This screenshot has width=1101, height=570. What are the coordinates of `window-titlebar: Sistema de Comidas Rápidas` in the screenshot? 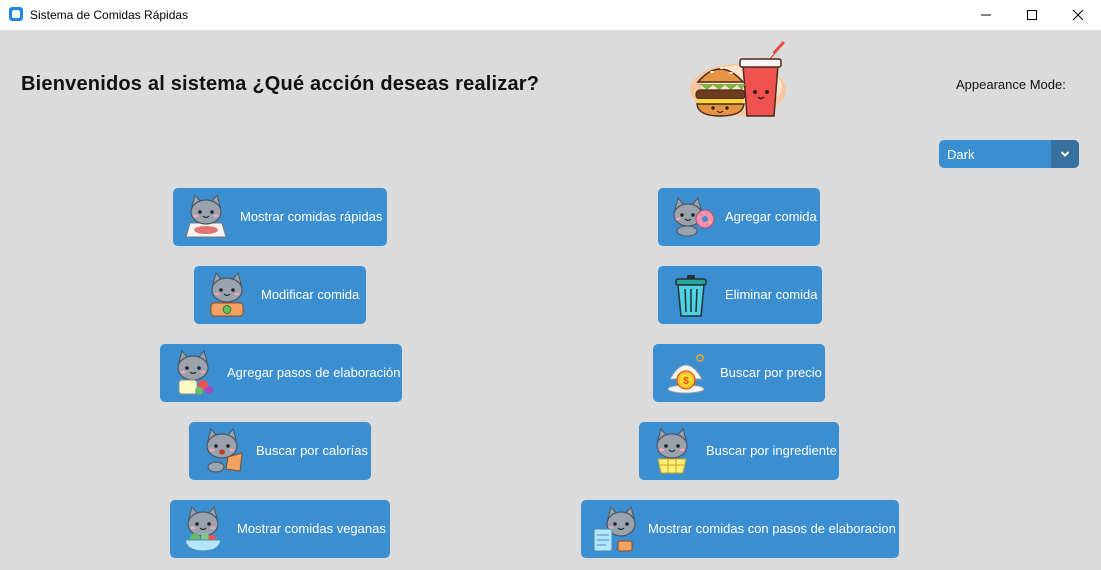 It's located at (550, 15).